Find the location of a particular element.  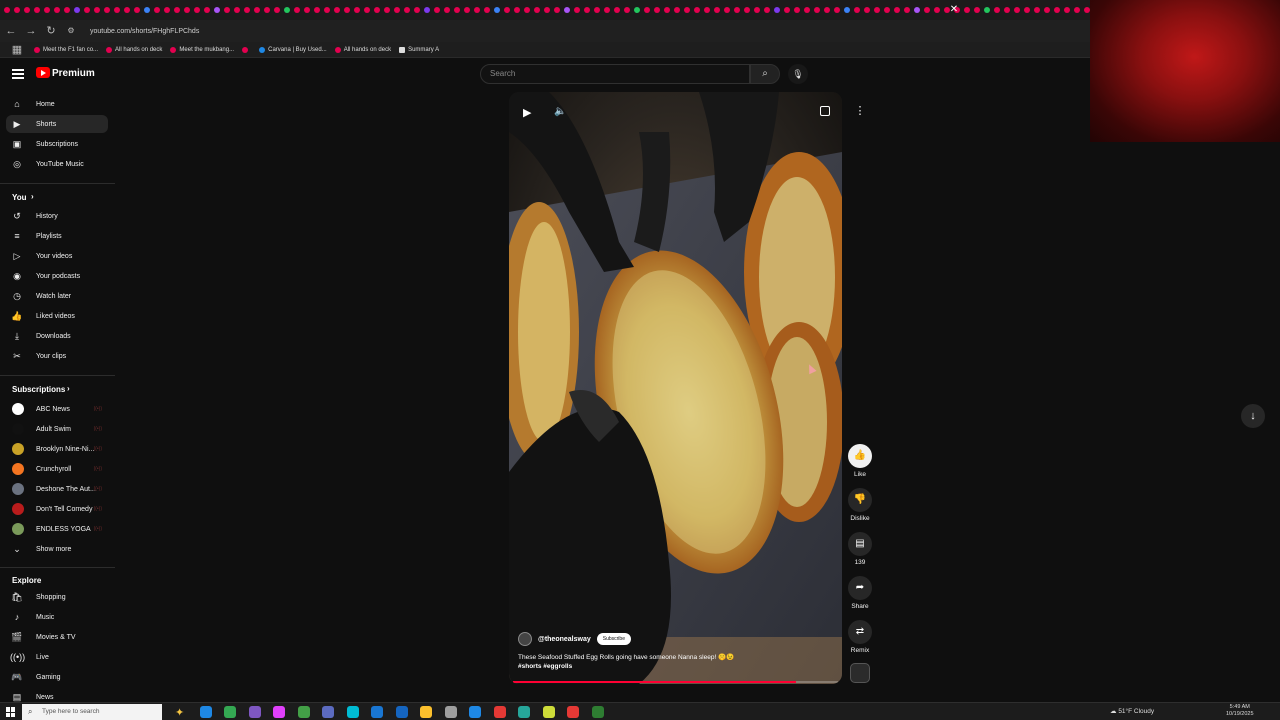

sidebar-item: ♪ Music is located at coordinates (57, 617).